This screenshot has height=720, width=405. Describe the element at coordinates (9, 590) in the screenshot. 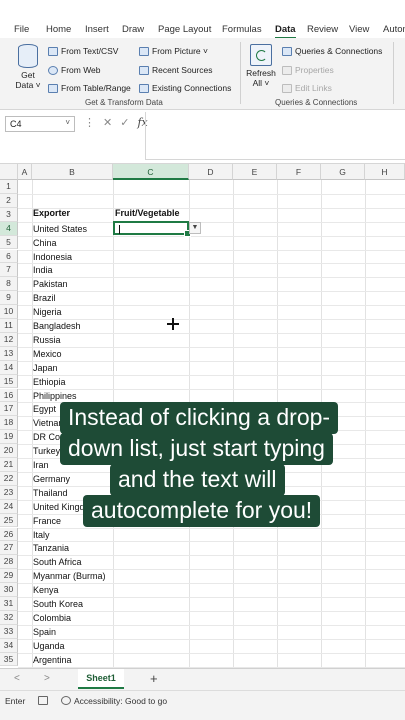

I see `row-header-30: 30` at that location.